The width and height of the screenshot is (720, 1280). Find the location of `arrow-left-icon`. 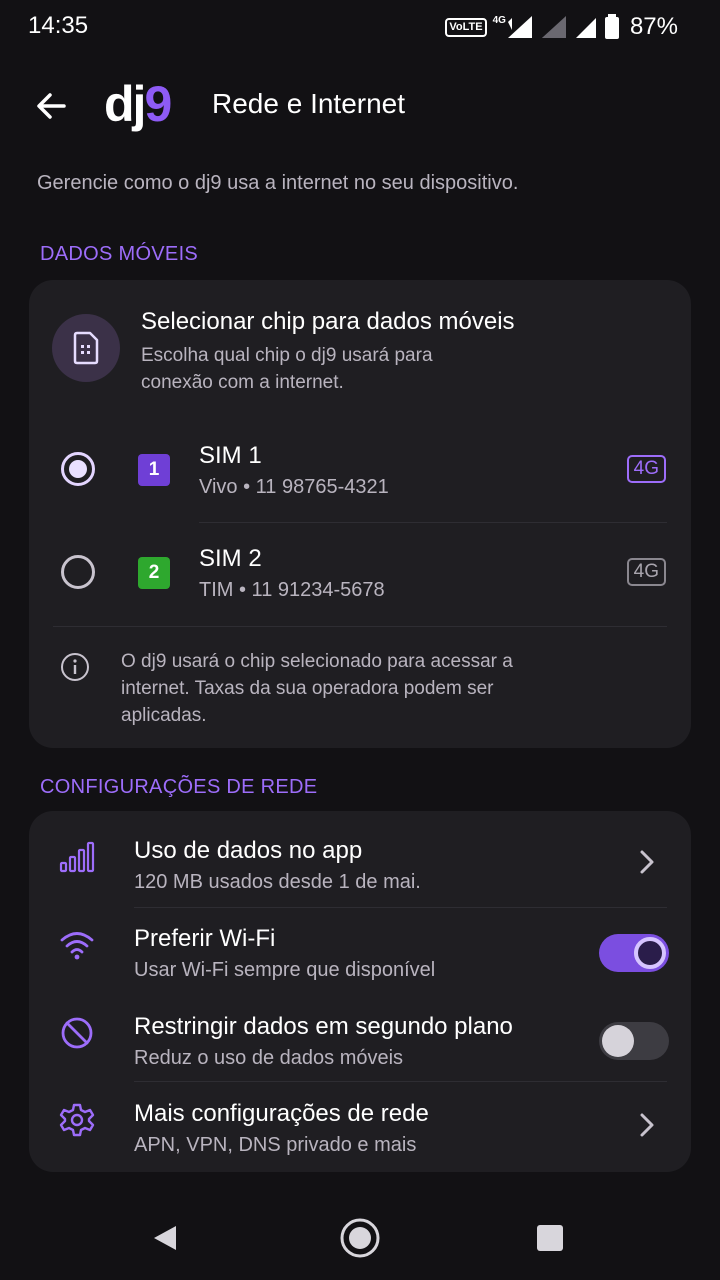

arrow-left-icon is located at coordinates (51, 106).